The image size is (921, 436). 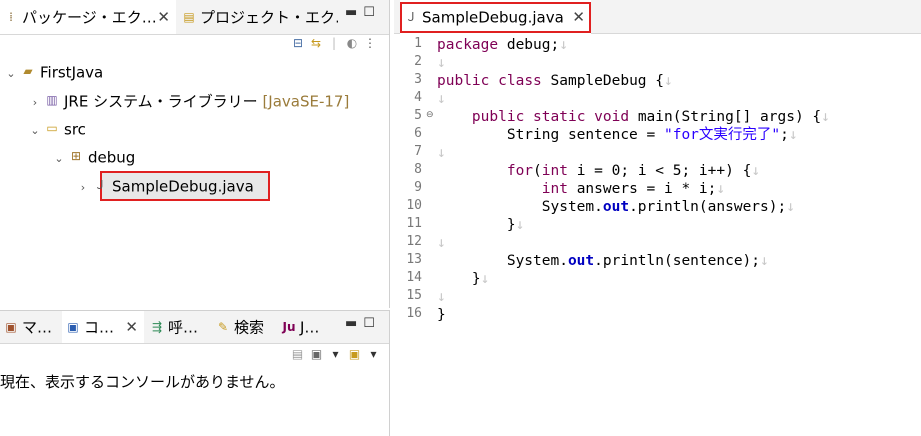 I want to click on tree-item-label: FirstJava, so click(x=72, y=72).